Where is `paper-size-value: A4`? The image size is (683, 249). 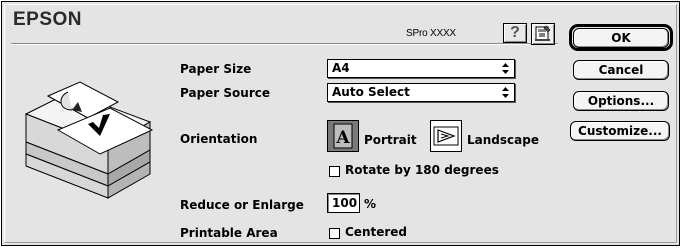
paper-size-value: A4 is located at coordinates (341, 68).